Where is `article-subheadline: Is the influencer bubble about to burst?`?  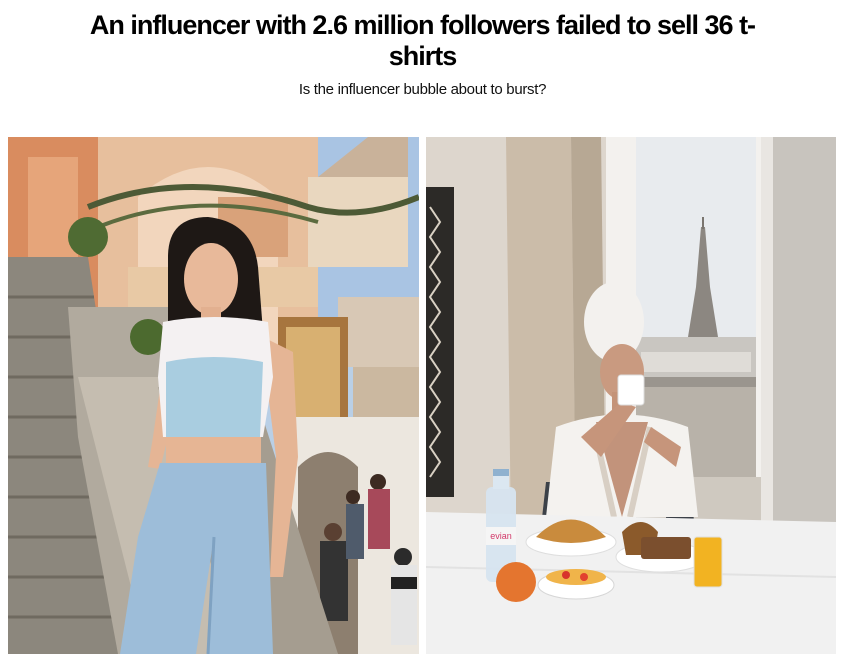 article-subheadline: Is the influencer bubble about to burst? is located at coordinates (422, 89).